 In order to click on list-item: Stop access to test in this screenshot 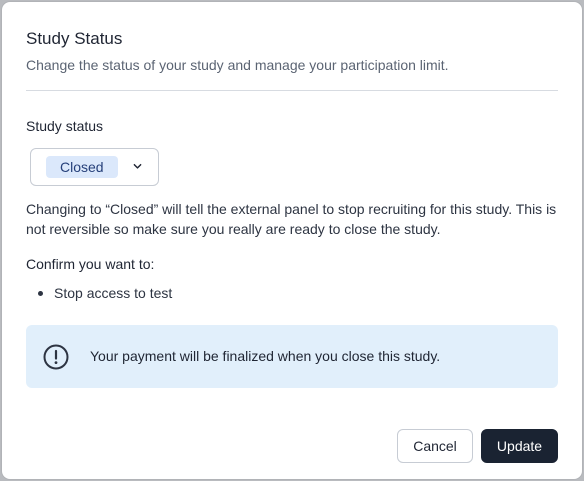, I will do `click(105, 293)`.